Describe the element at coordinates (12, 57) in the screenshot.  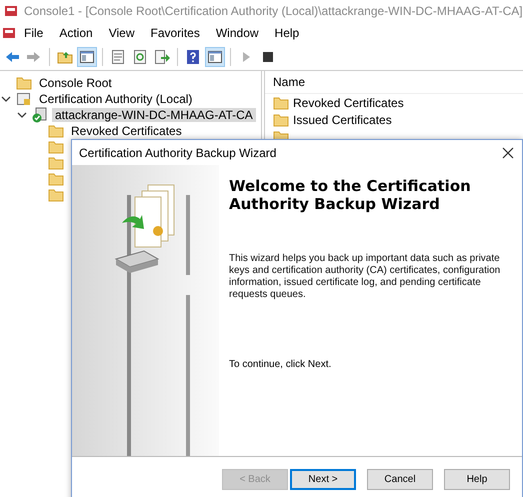
I see `back-arrow-icon` at that location.